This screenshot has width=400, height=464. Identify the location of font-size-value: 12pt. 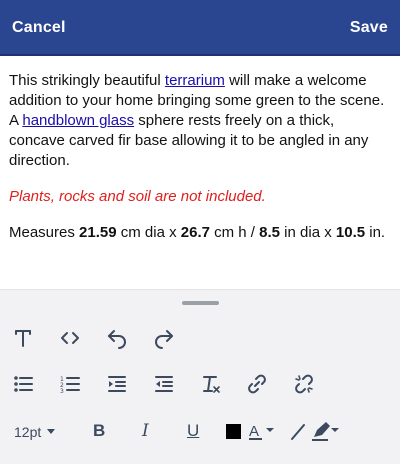
(28, 432).